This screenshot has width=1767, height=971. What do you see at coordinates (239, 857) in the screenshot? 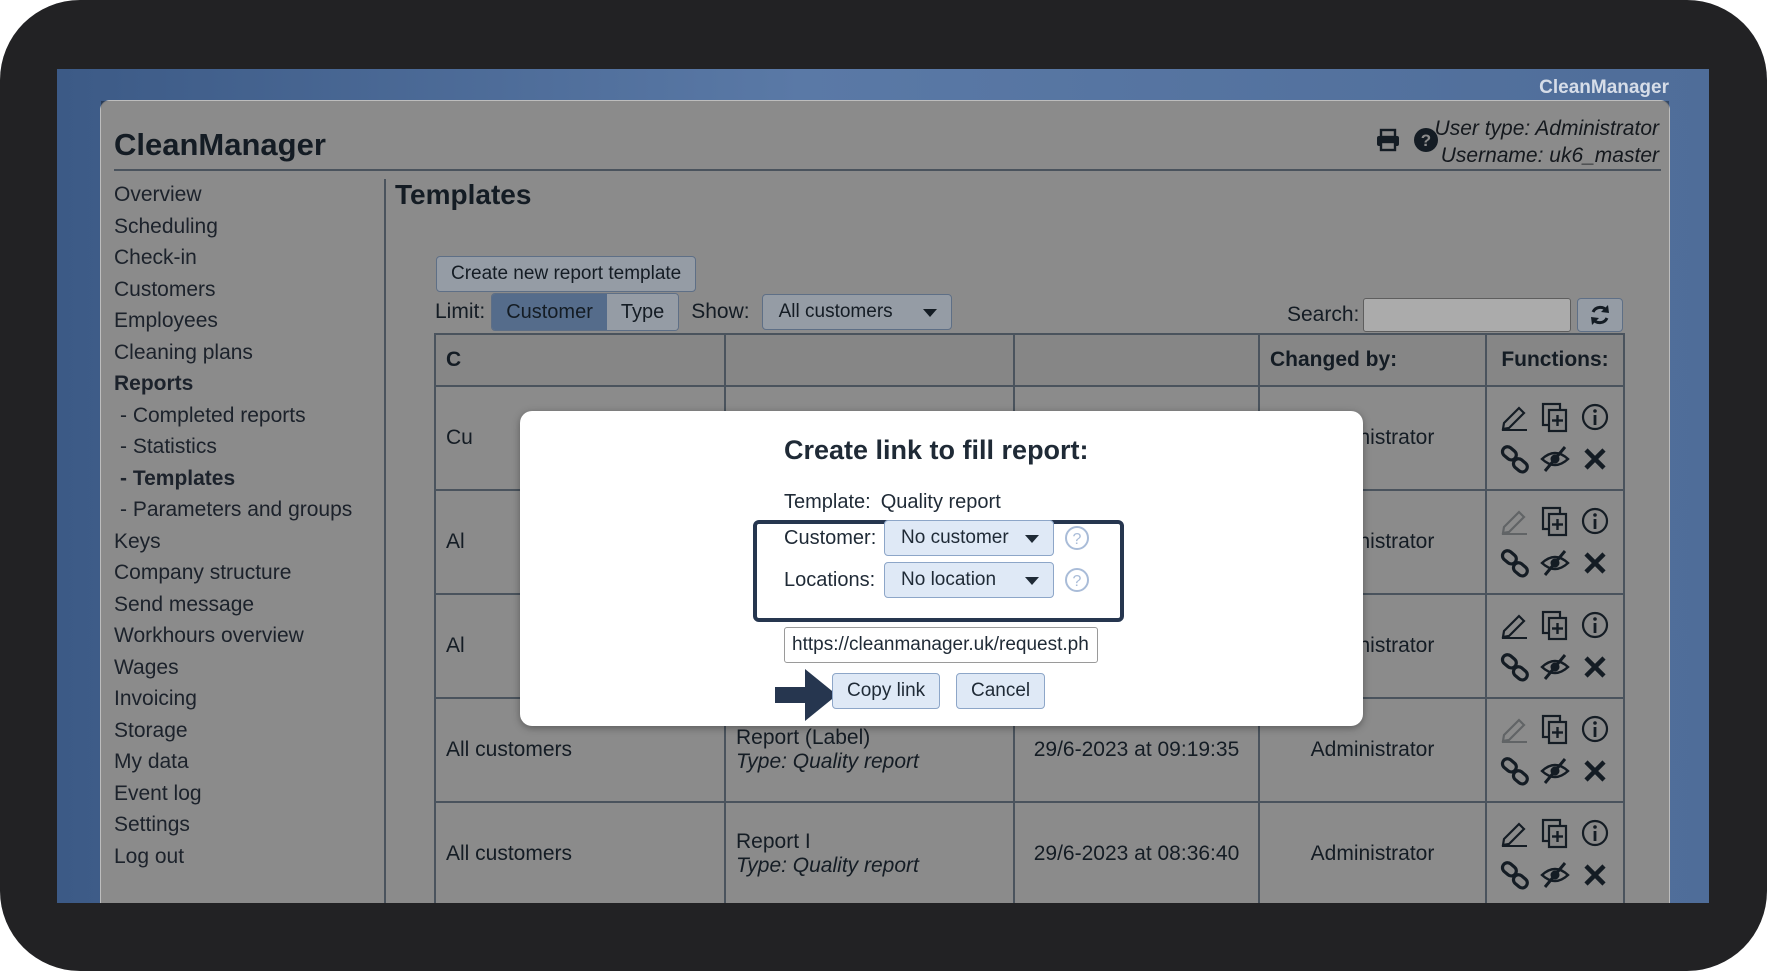
I see `sidebar-item: Log out` at bounding box center [239, 857].